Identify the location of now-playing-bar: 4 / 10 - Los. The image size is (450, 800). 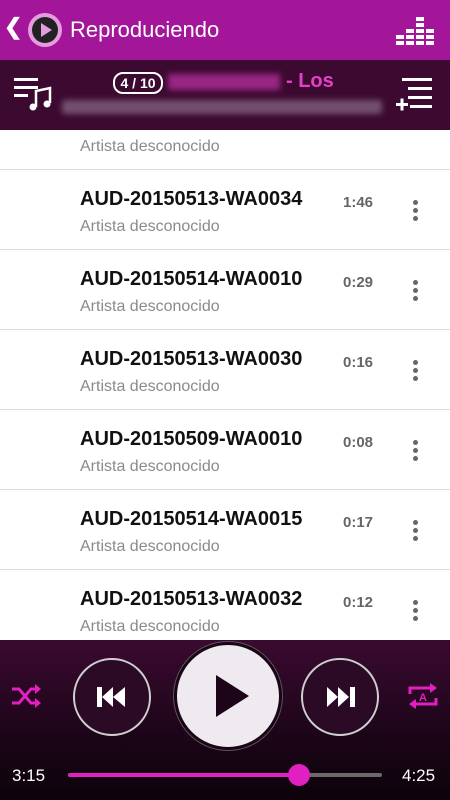
(225, 95).